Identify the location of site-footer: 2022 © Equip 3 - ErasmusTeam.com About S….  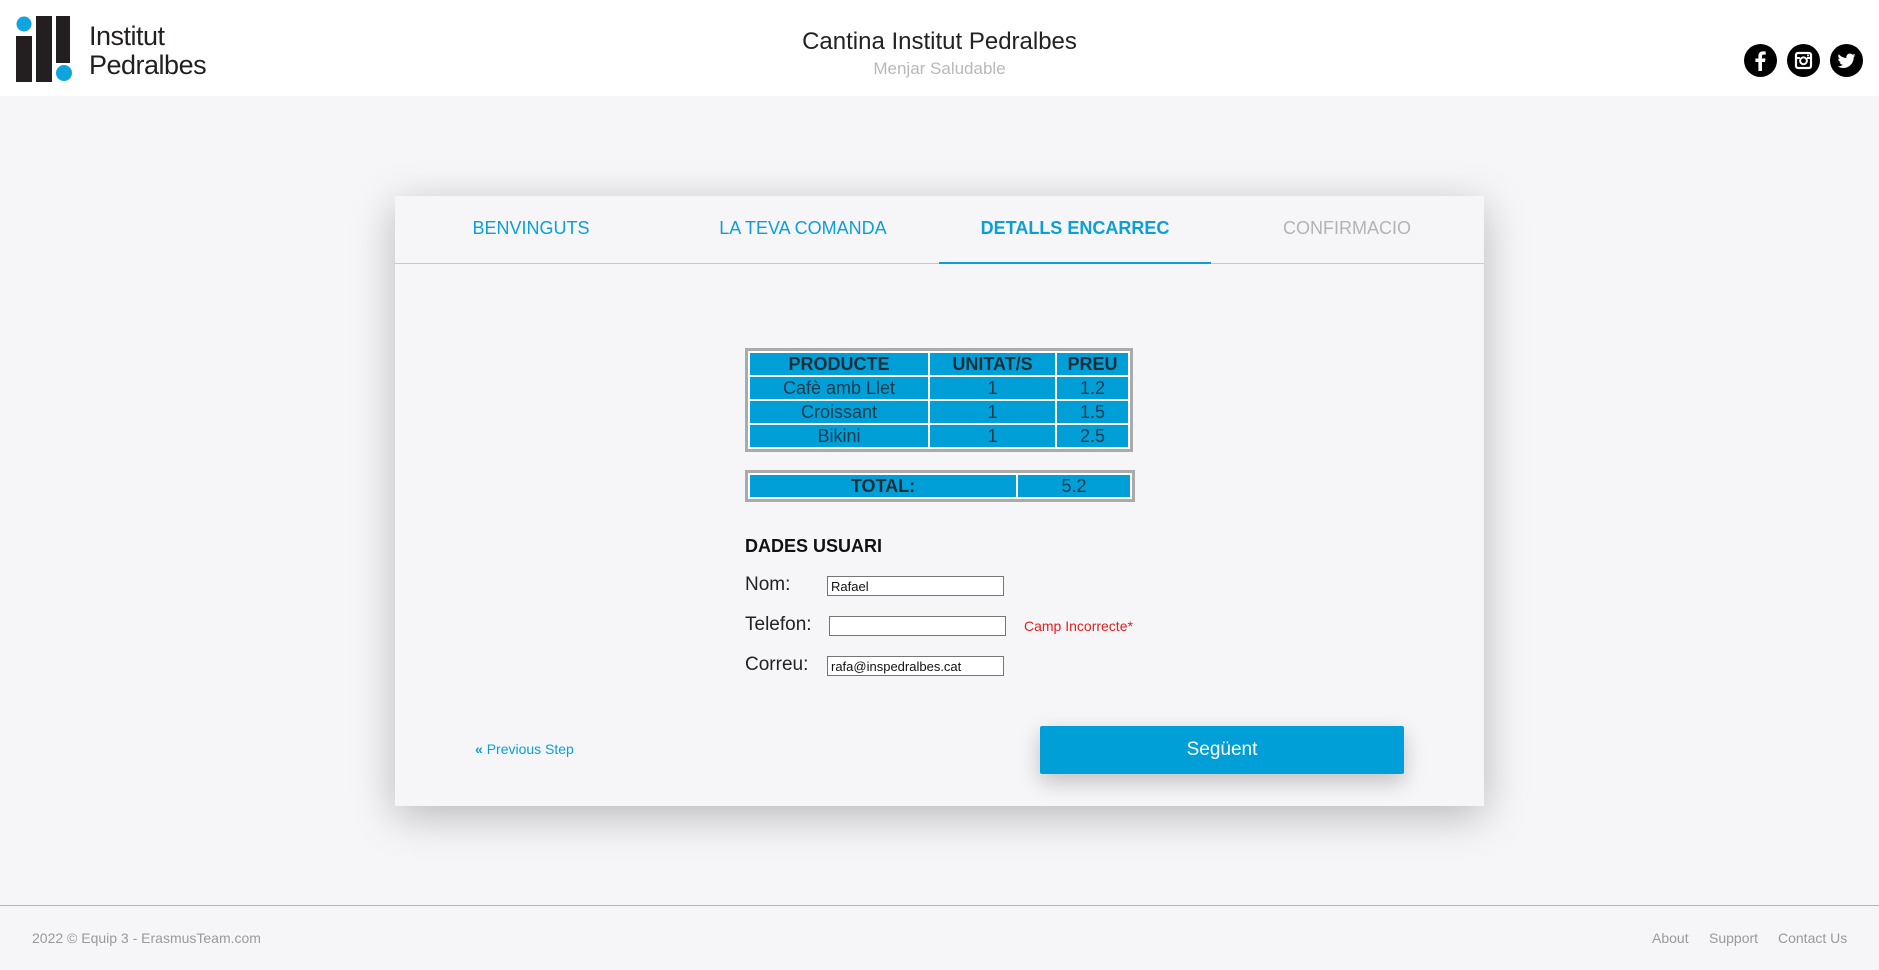
(939, 937).